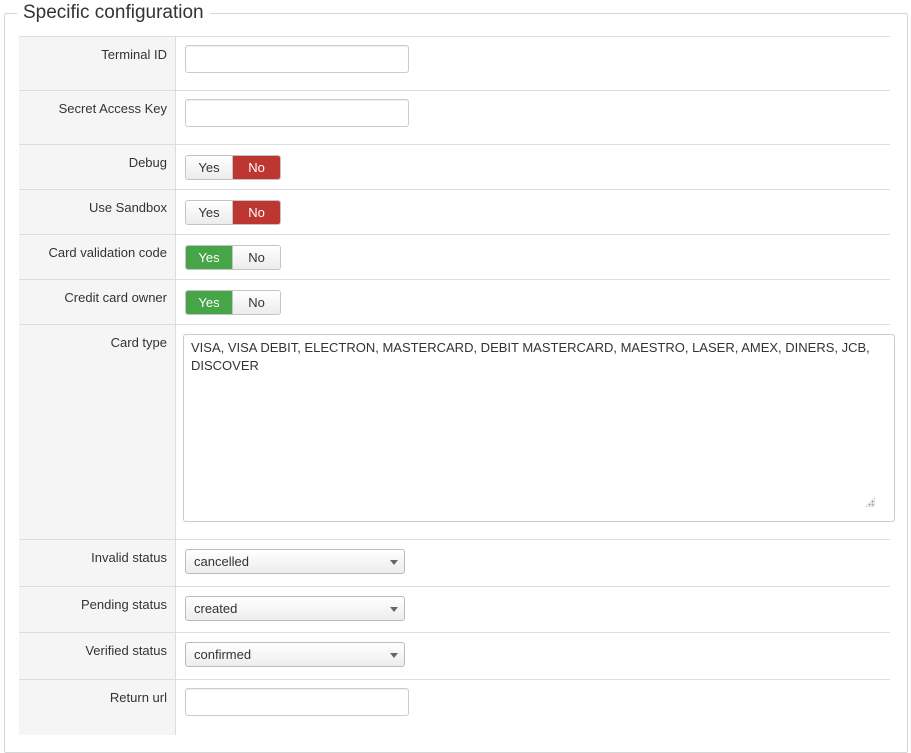 This screenshot has height=753, width=911. I want to click on row-verified-status: Verified status confirmed, so click(454, 655).